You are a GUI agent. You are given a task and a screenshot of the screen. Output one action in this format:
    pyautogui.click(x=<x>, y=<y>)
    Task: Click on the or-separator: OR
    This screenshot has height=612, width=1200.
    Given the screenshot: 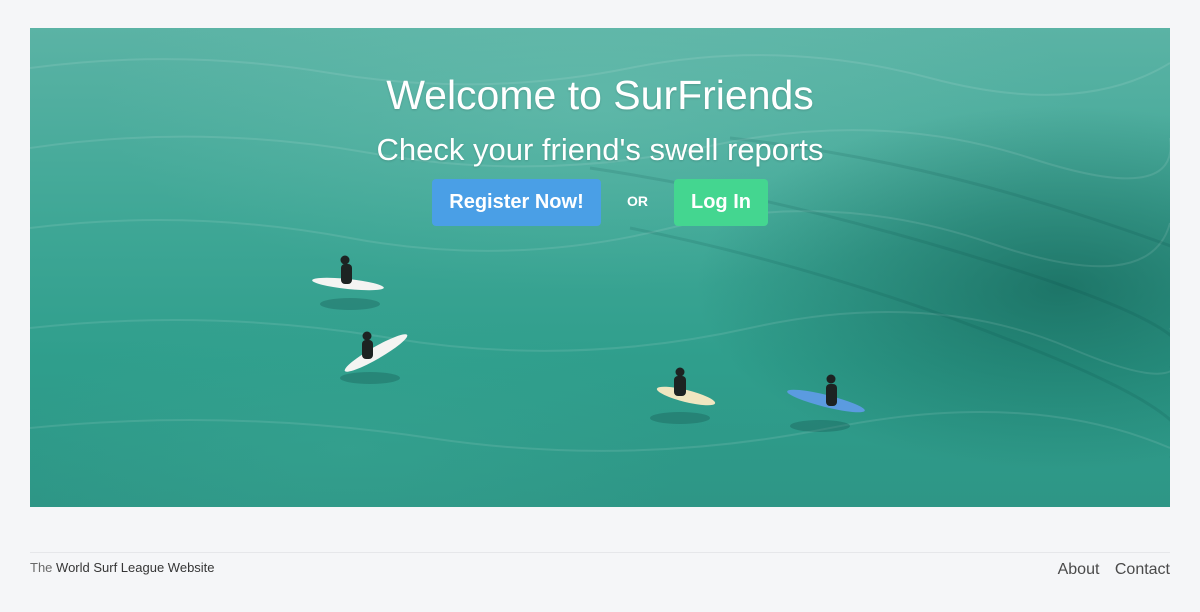 What is the action you would take?
    pyautogui.click(x=637, y=201)
    